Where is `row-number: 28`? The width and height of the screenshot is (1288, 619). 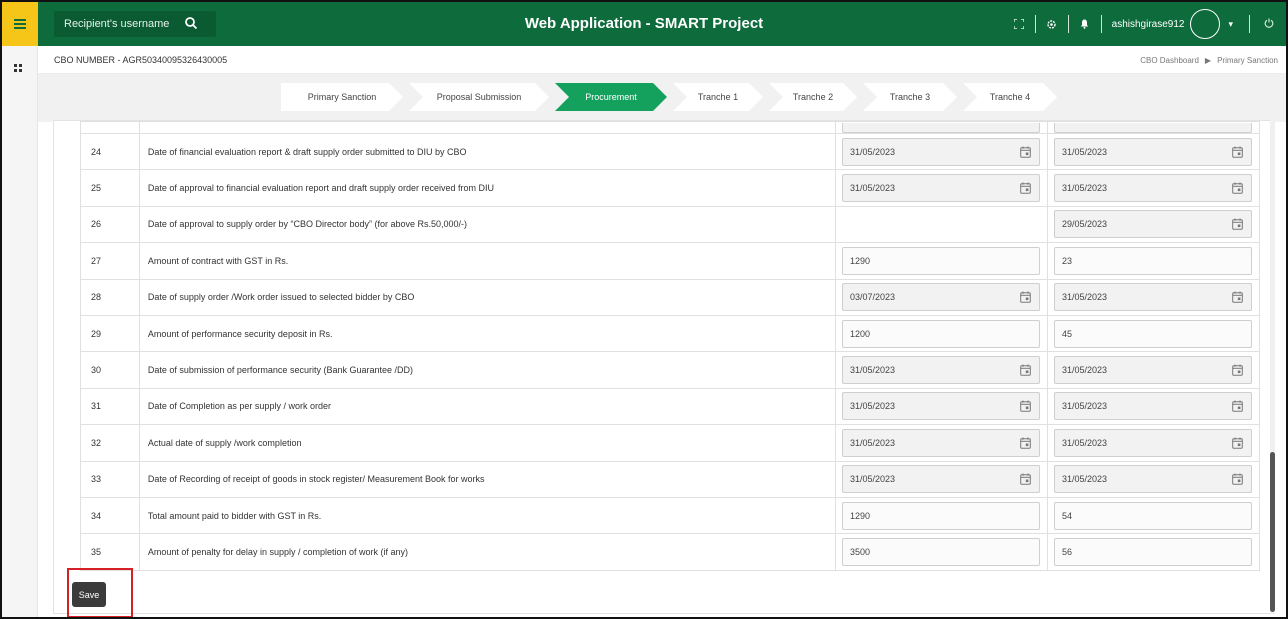
row-number: 28 is located at coordinates (110, 297).